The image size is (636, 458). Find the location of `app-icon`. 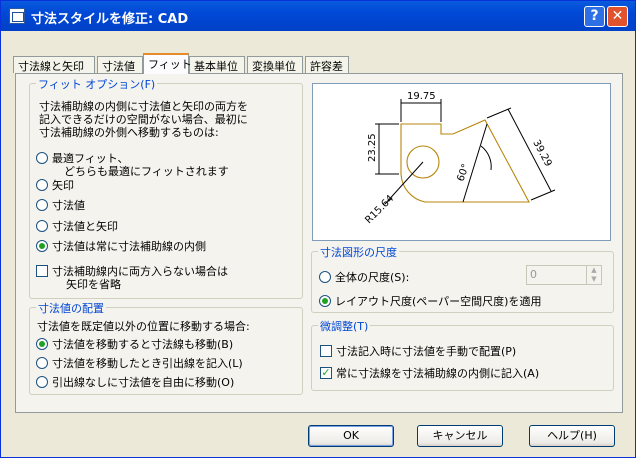

app-icon is located at coordinates (17, 16).